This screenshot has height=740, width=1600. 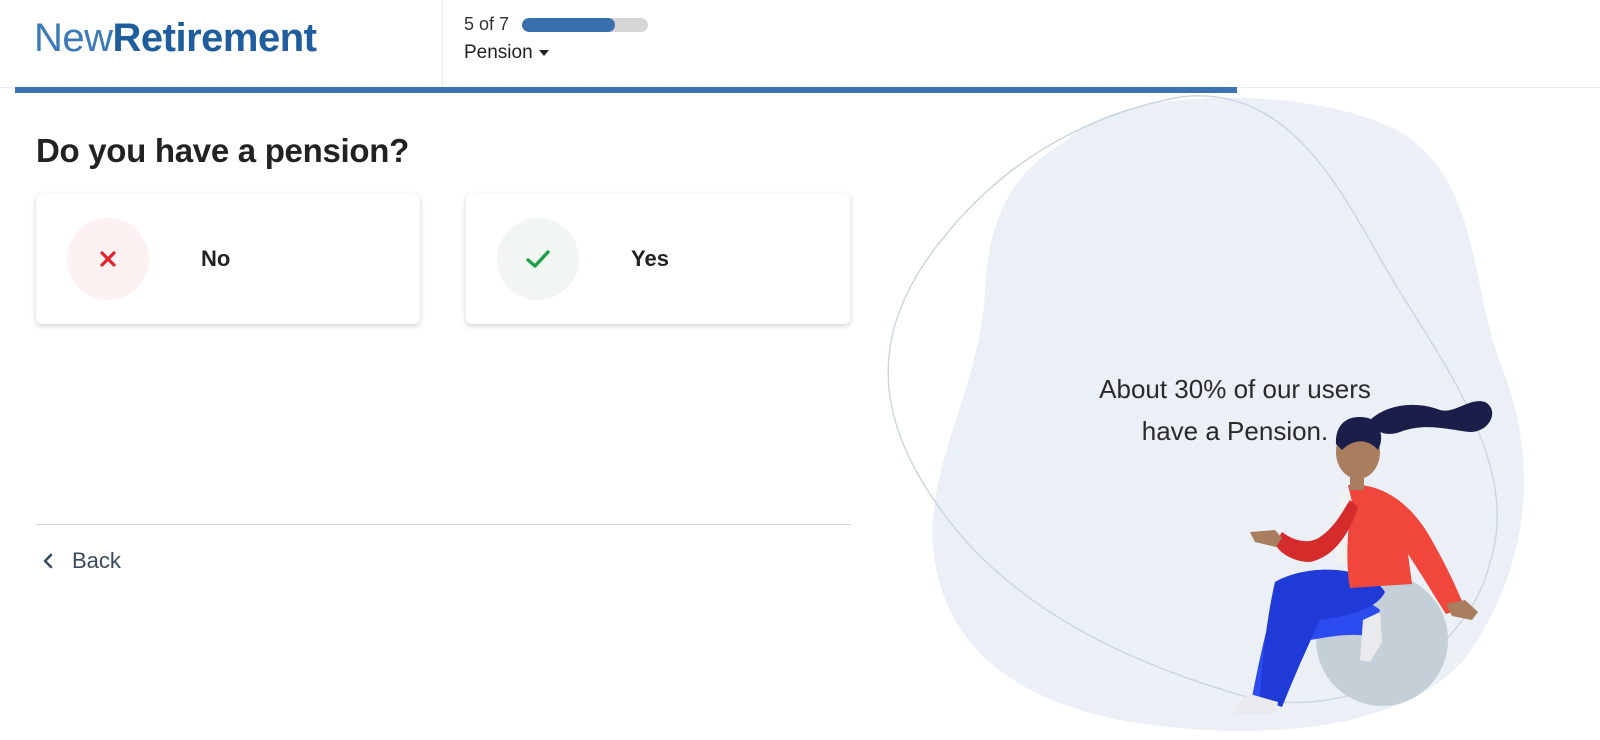 What do you see at coordinates (498, 52) in the screenshot?
I see `section-dropdown-label: Pension` at bounding box center [498, 52].